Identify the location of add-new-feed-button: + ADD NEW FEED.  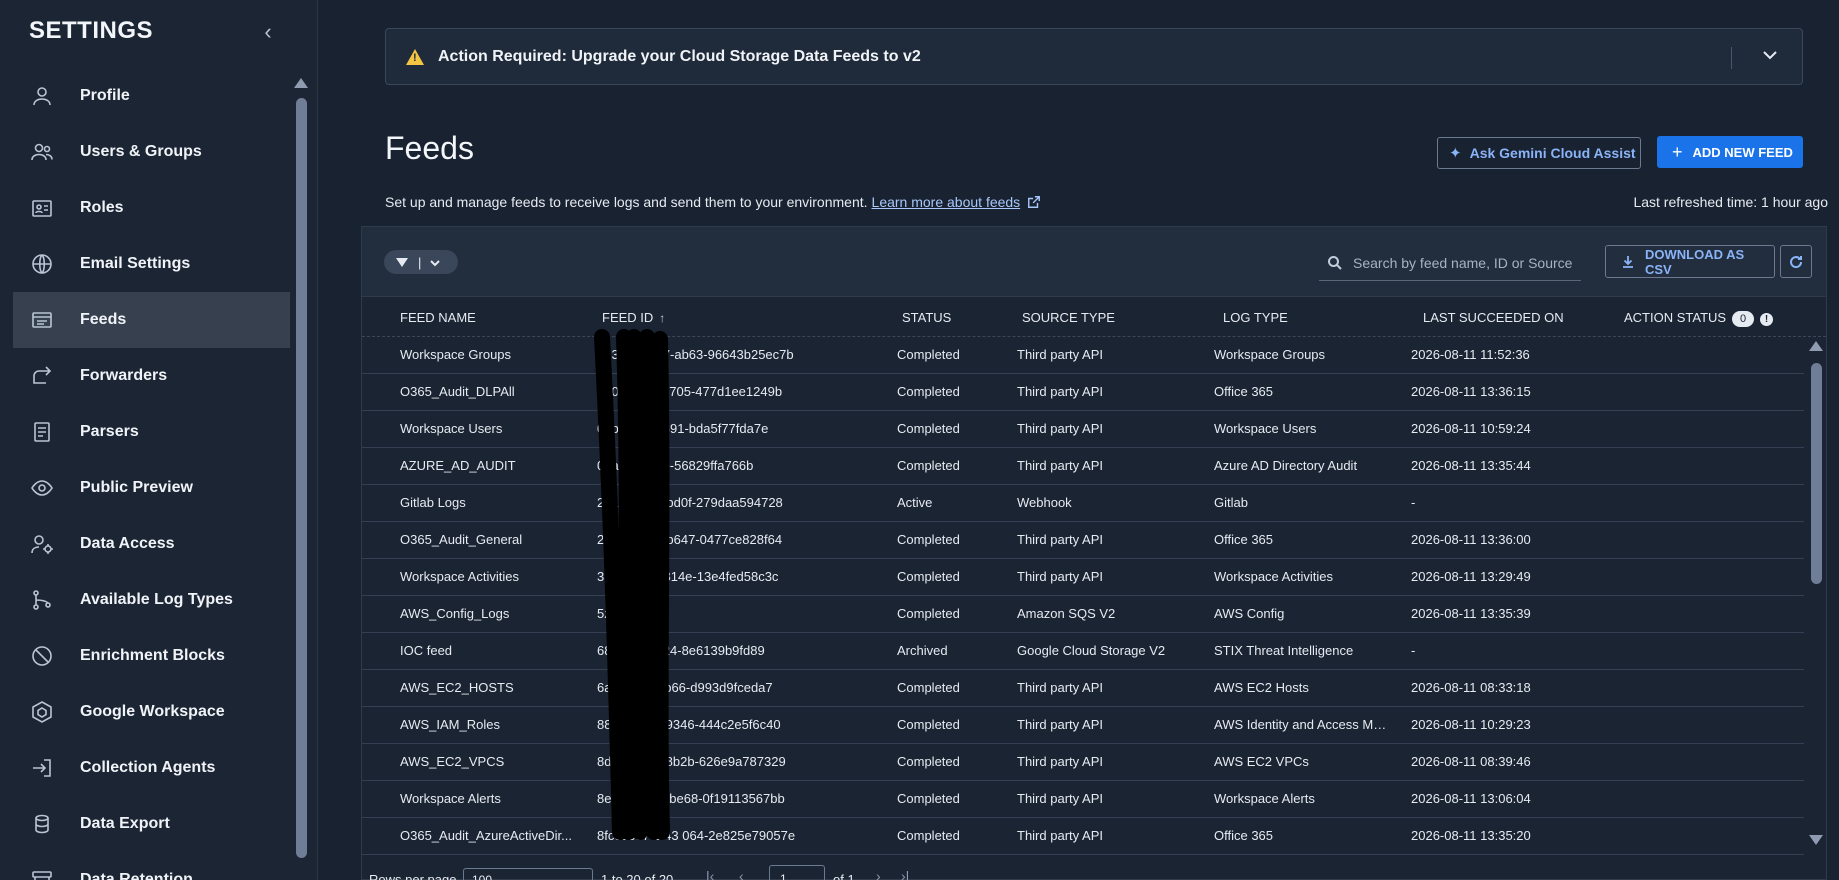
(1730, 152).